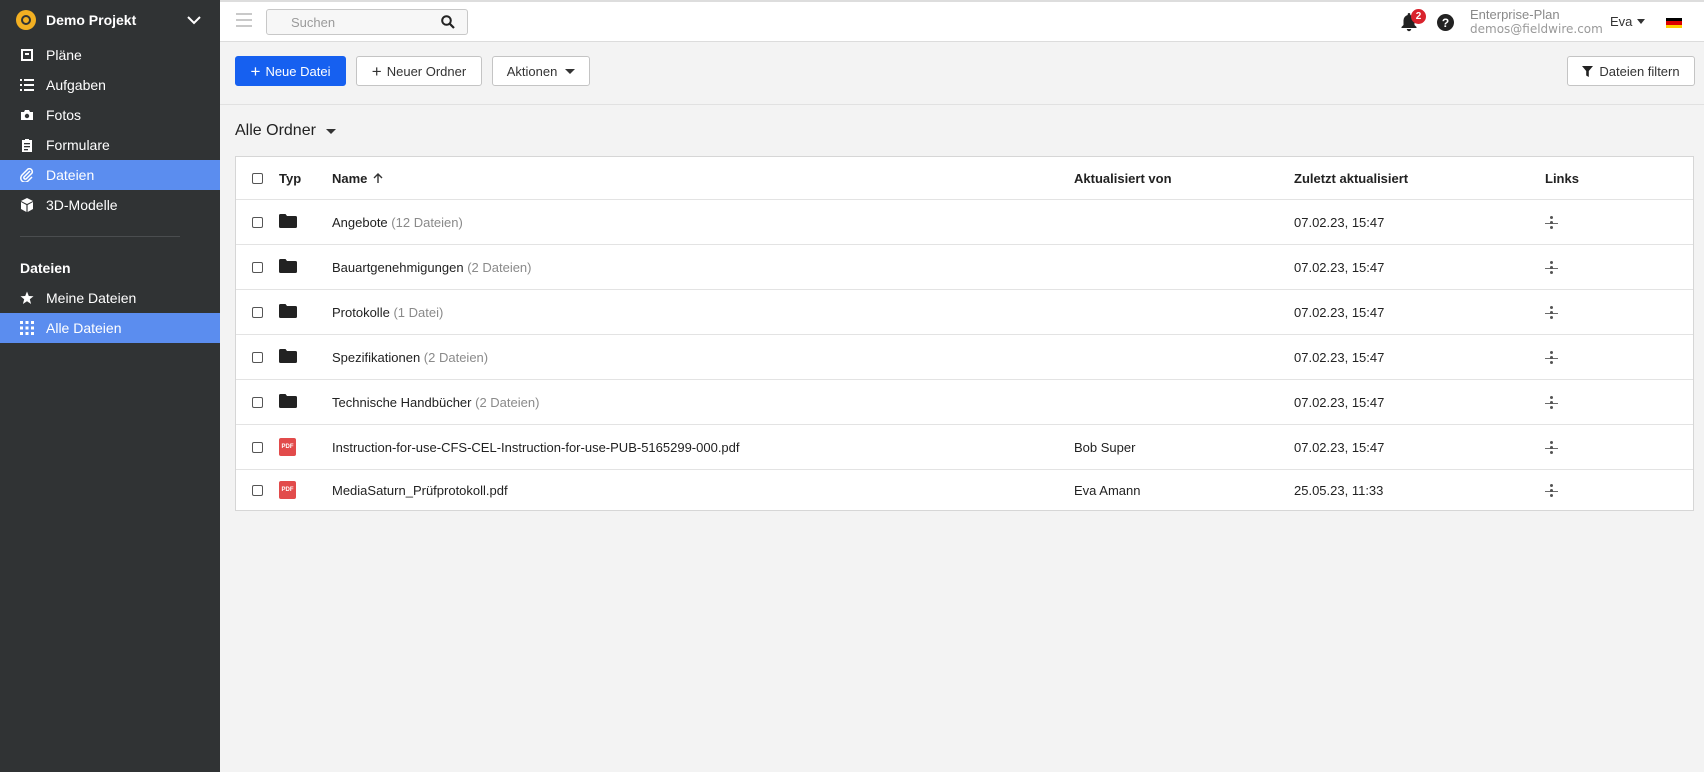 Image resolution: width=1704 pixels, height=772 pixels. I want to click on sidebar-item-3d-modelle: 3D-Modelle, so click(110, 205).